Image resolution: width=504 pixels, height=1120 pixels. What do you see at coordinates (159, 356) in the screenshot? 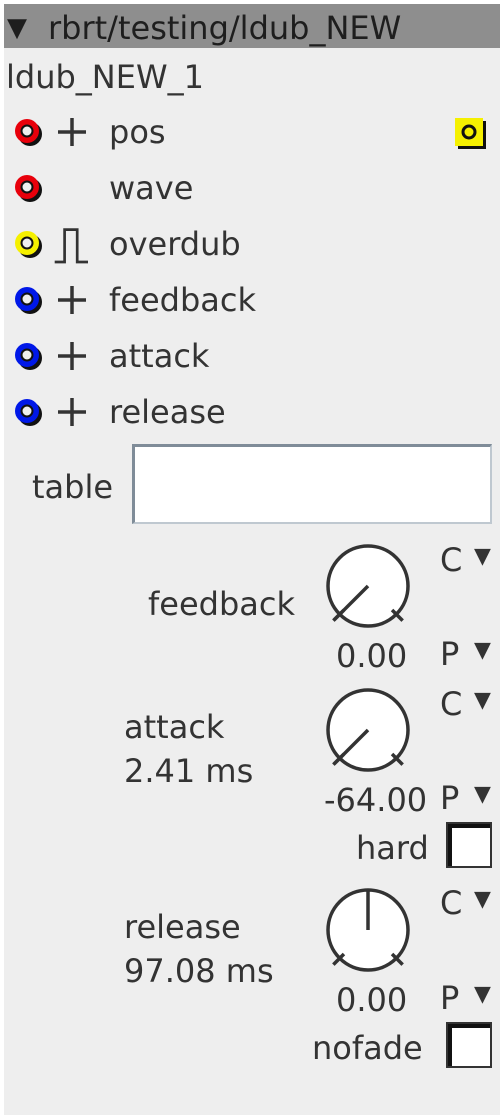
I see `port-label-attack: attack` at bounding box center [159, 356].